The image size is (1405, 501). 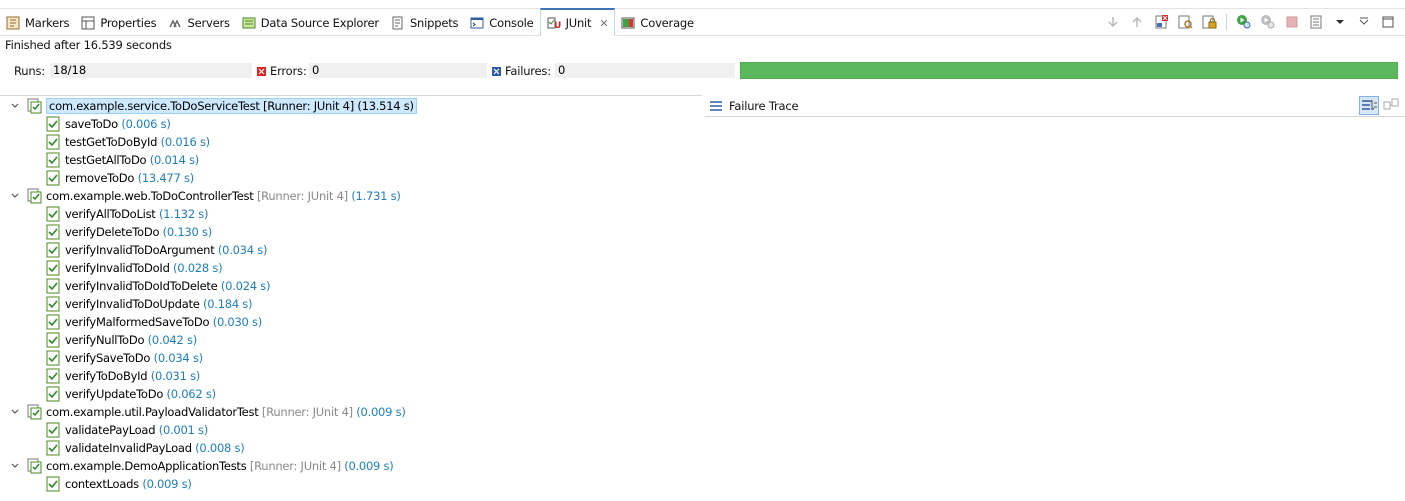 I want to click on markers-icon, so click(x=13, y=23).